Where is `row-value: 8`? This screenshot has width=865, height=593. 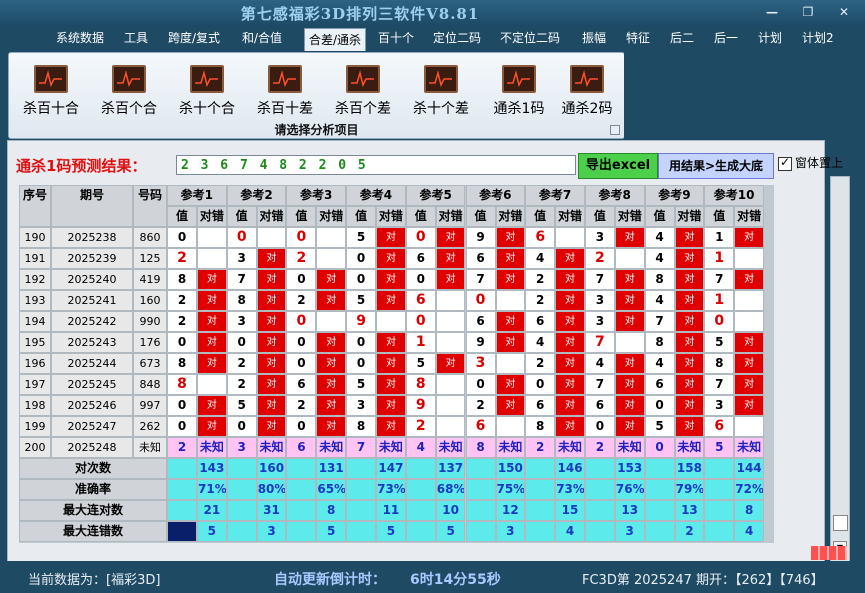 row-value: 8 is located at coordinates (540, 426).